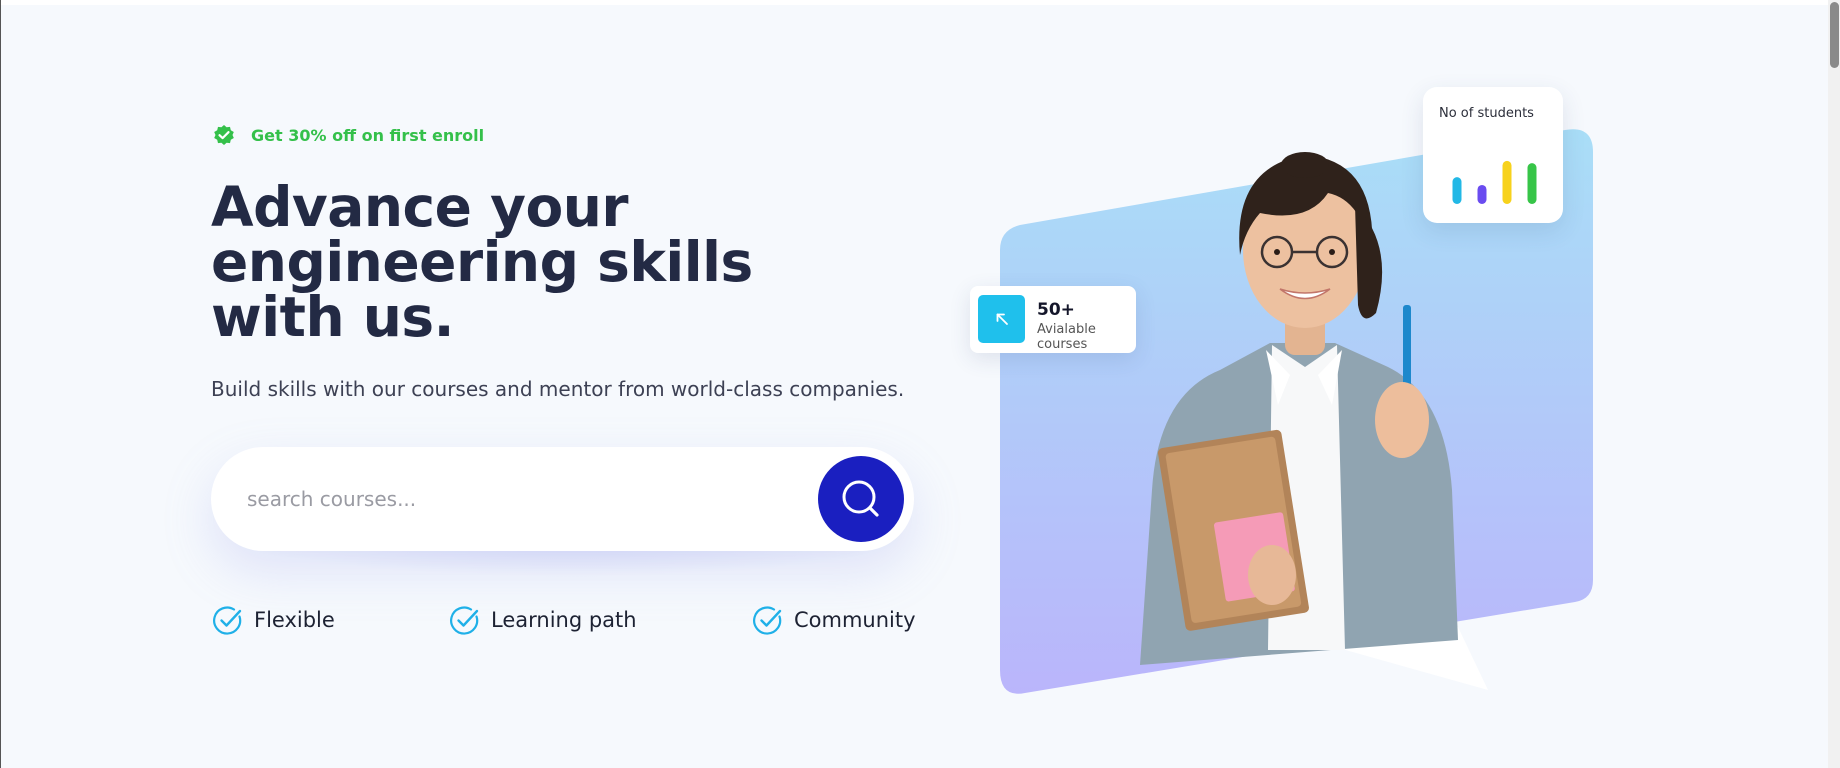 Image resolution: width=1840 pixels, height=768 pixels. What do you see at coordinates (224, 135) in the screenshot?
I see `verified-badge-icon` at bounding box center [224, 135].